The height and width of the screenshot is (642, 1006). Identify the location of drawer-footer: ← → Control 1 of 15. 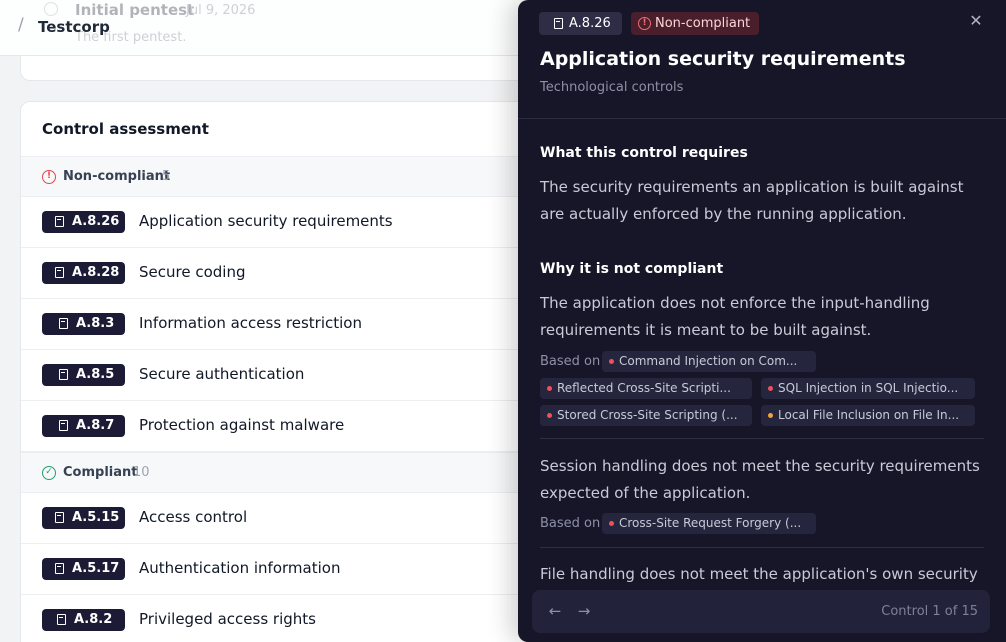
(761, 611).